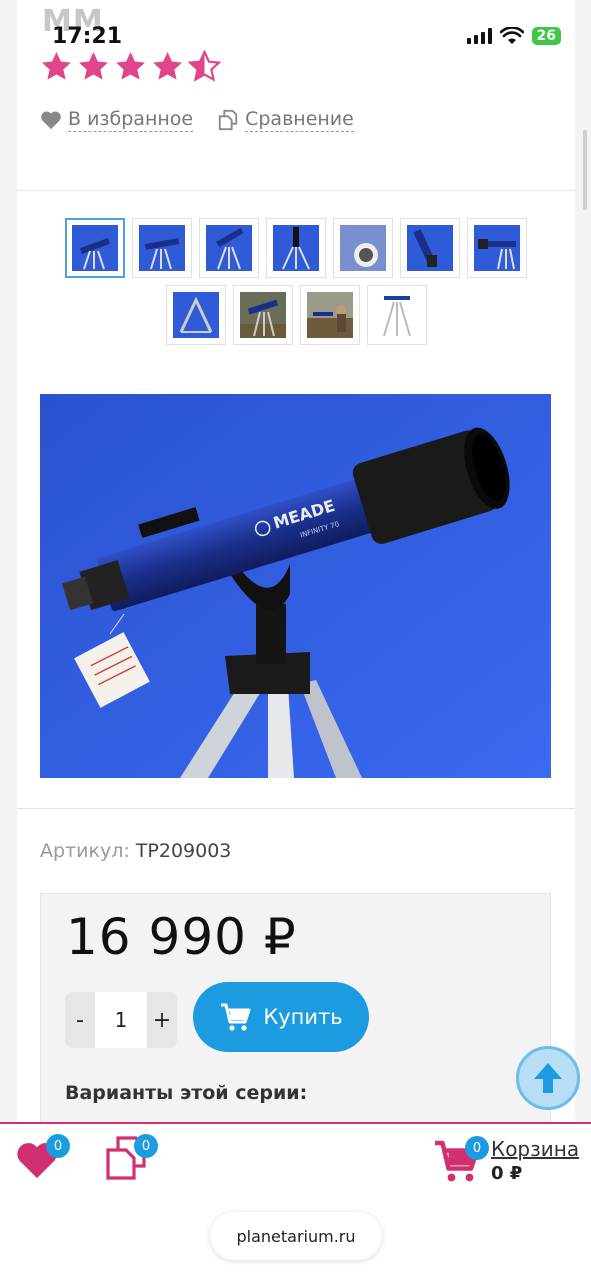  I want to click on cart-count-badge: 0, so click(477, 1148).